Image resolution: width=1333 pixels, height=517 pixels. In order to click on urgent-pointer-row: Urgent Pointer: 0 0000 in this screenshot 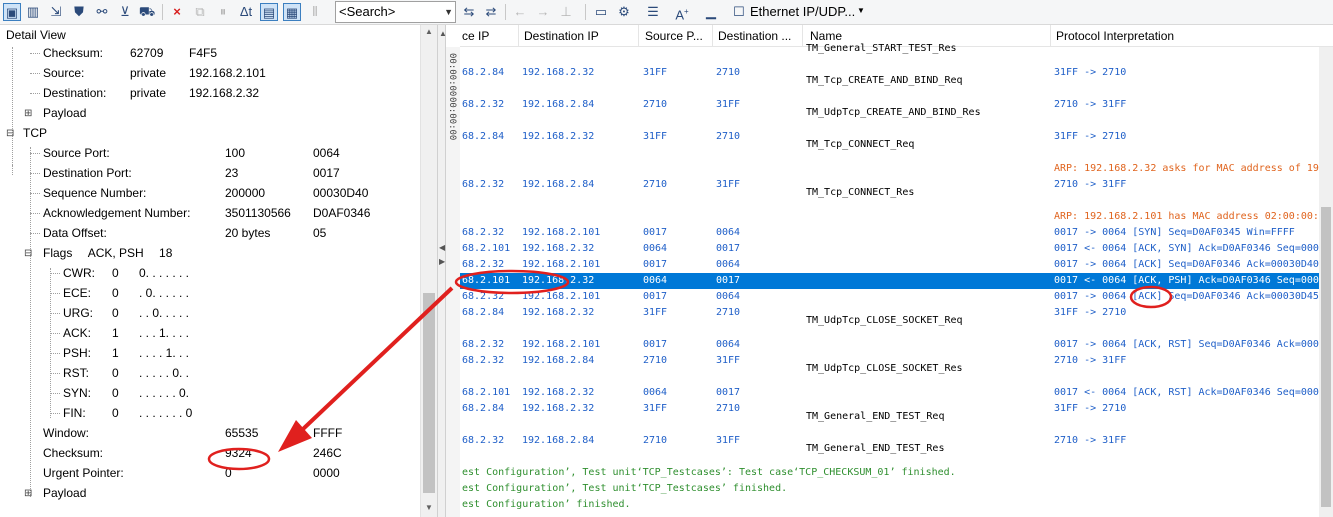, I will do `click(191, 473)`.